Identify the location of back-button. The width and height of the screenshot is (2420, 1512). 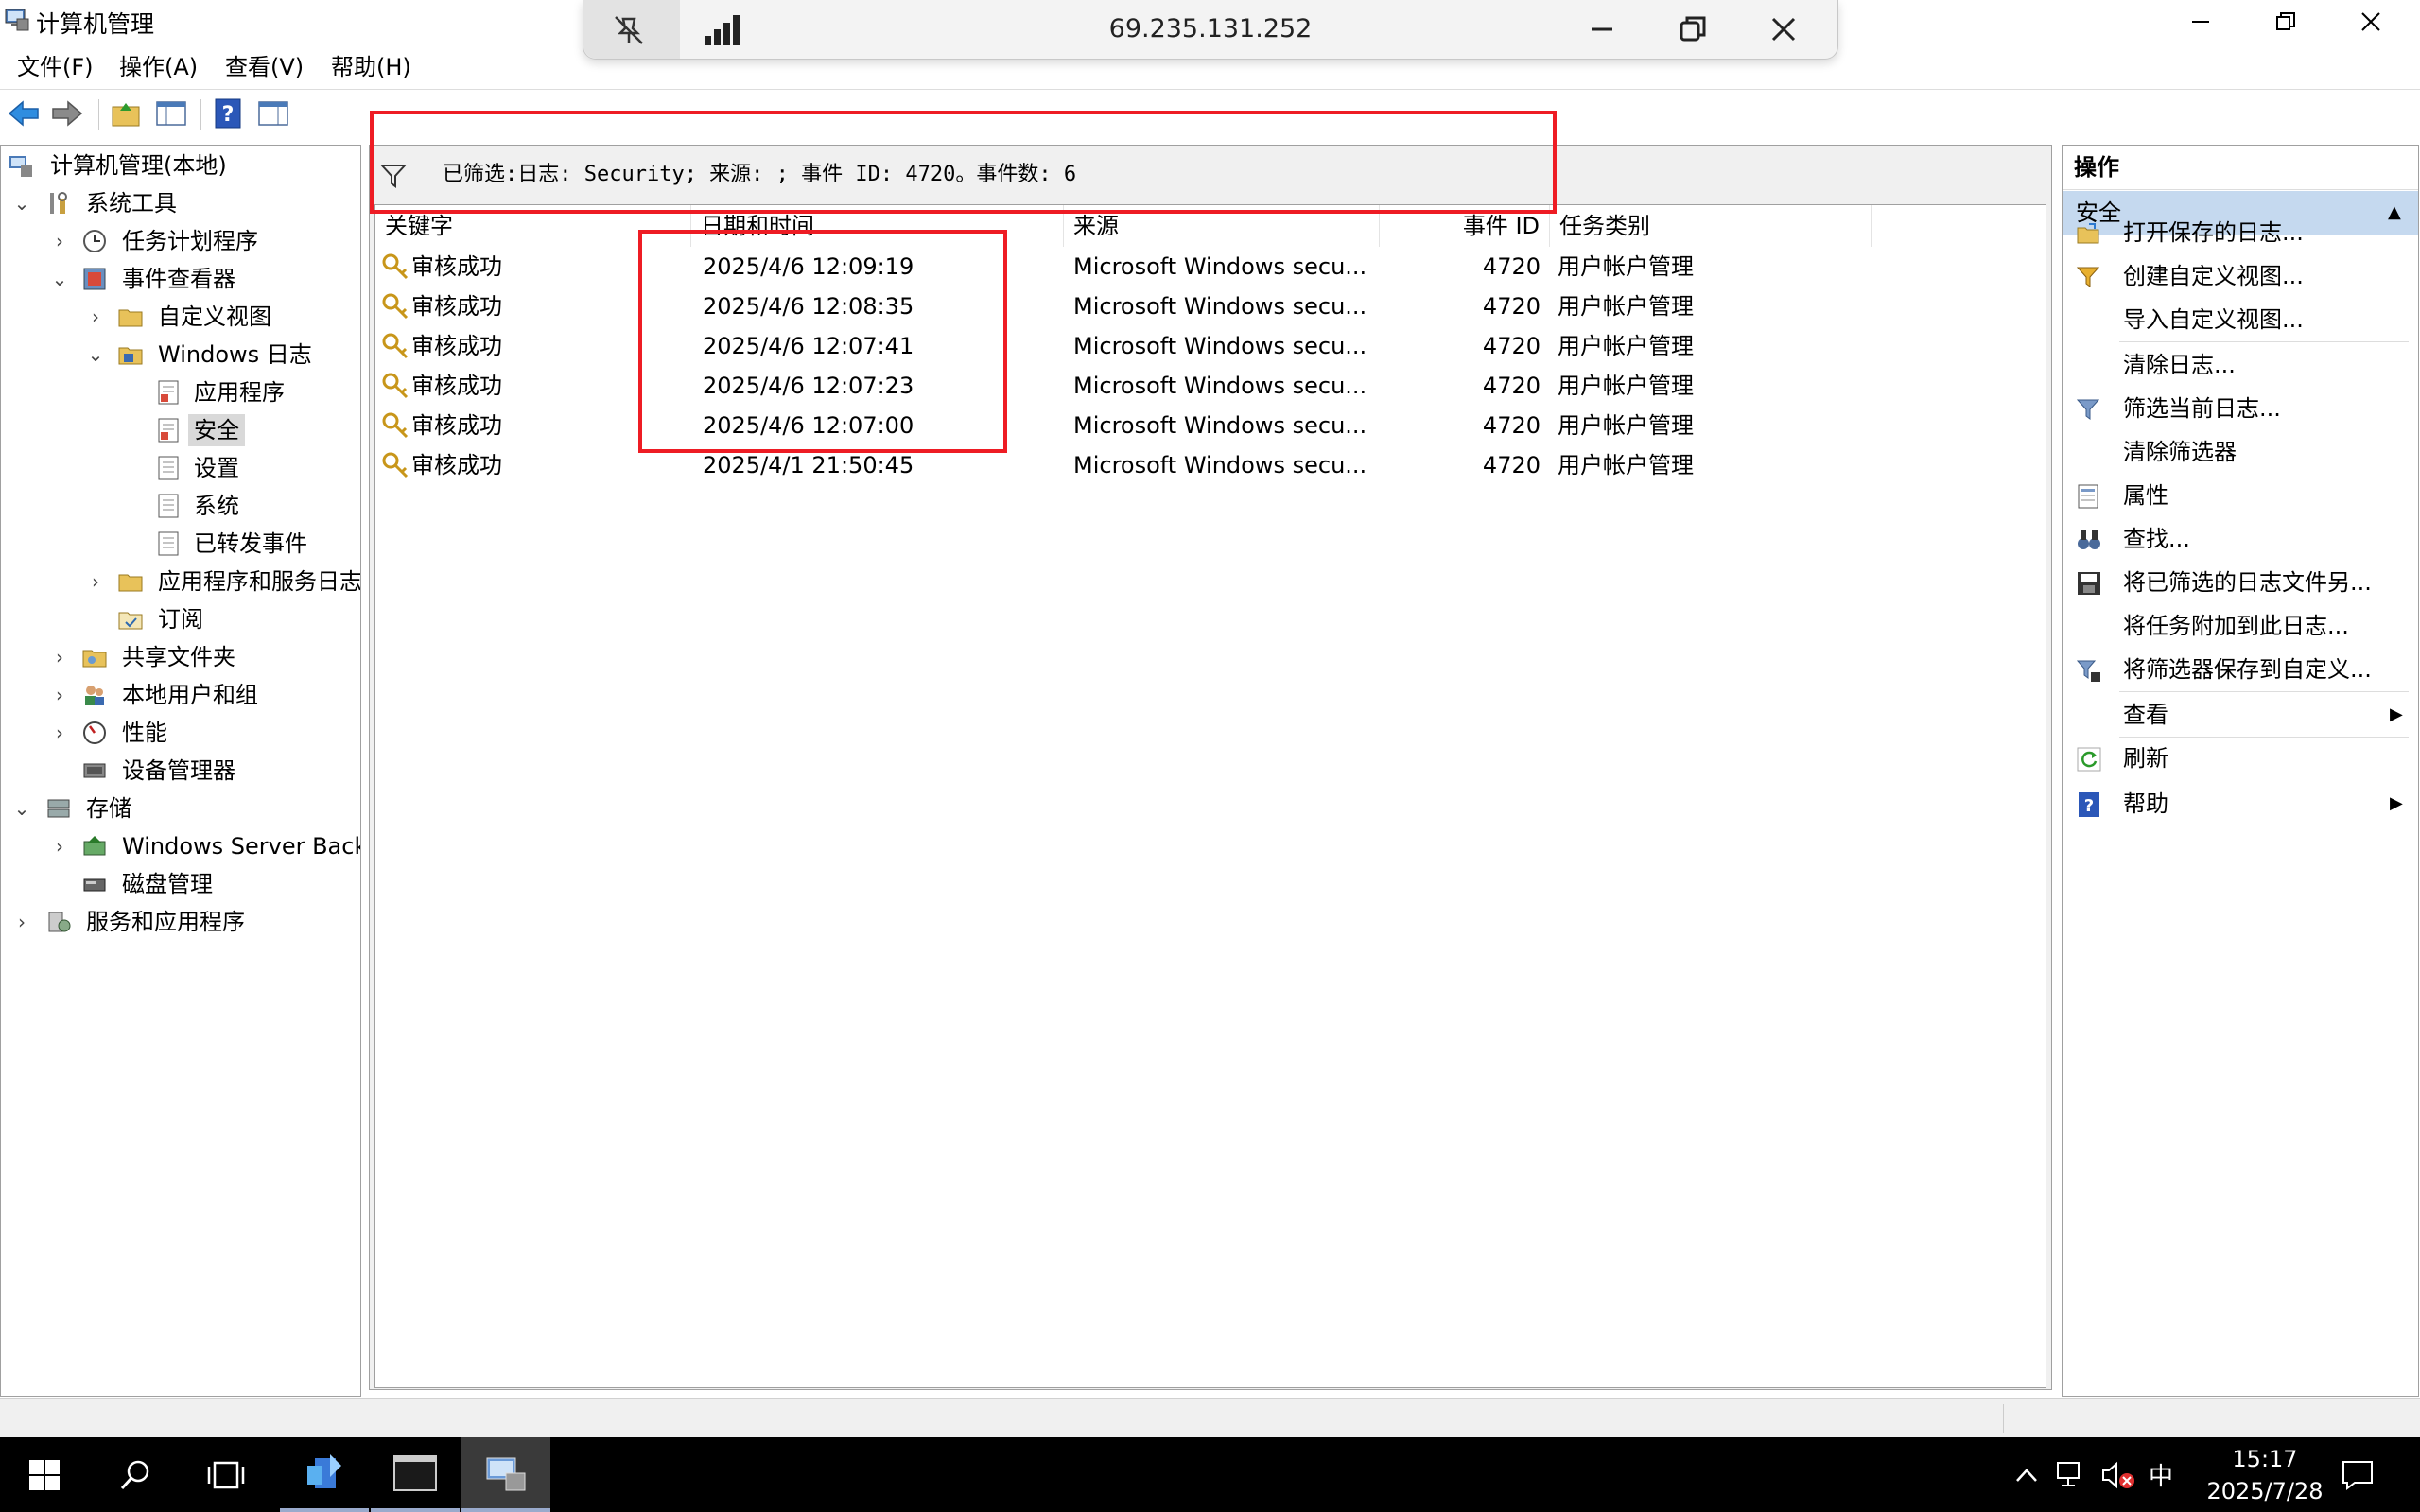
(24, 114).